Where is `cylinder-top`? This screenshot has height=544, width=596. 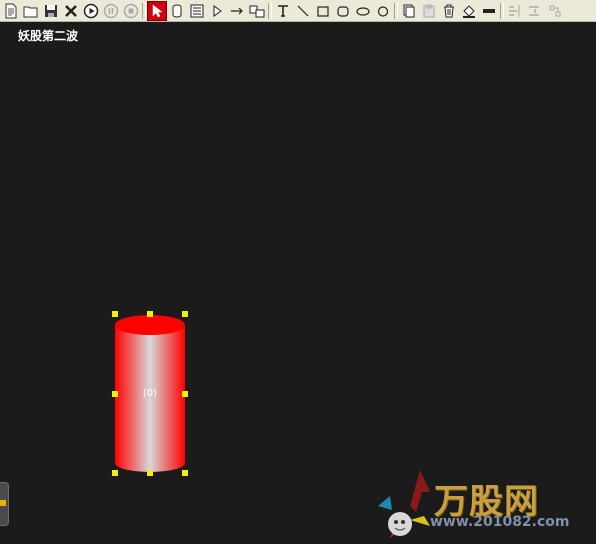
cylinder-top is located at coordinates (150, 325).